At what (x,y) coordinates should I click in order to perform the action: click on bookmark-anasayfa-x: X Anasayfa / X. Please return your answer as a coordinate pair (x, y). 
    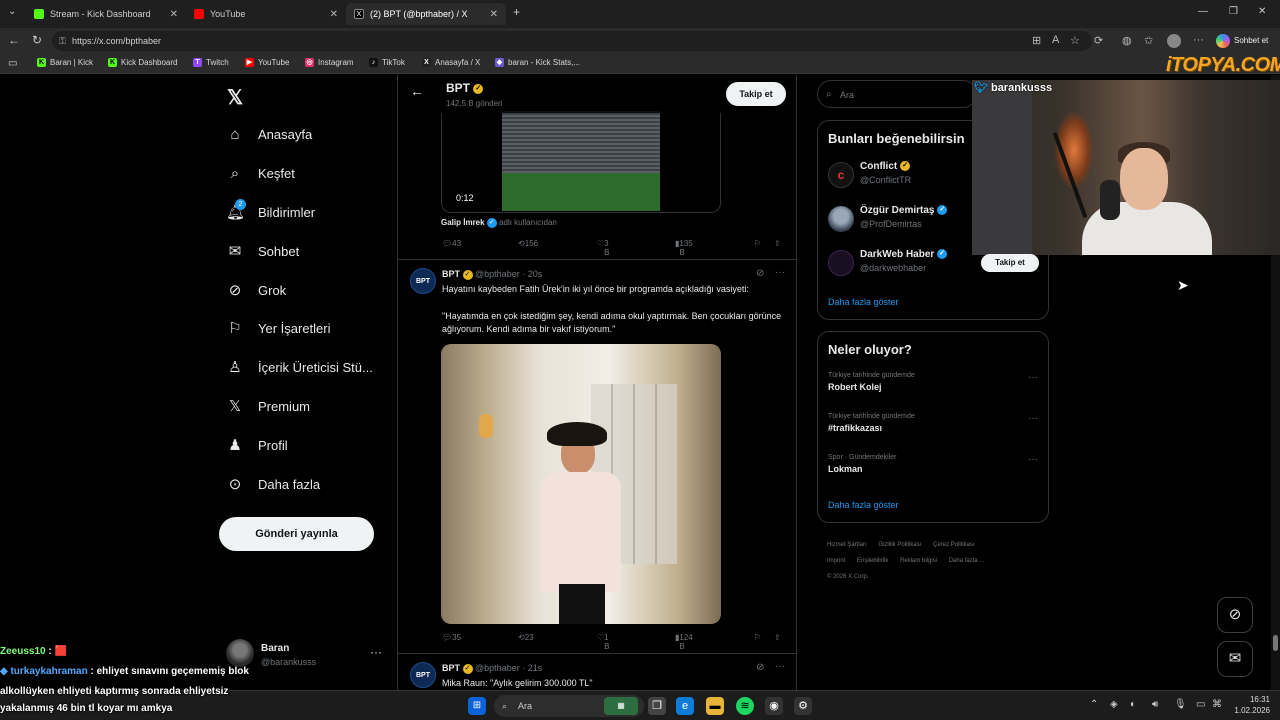
    Looking at the image, I should click on (451, 62).